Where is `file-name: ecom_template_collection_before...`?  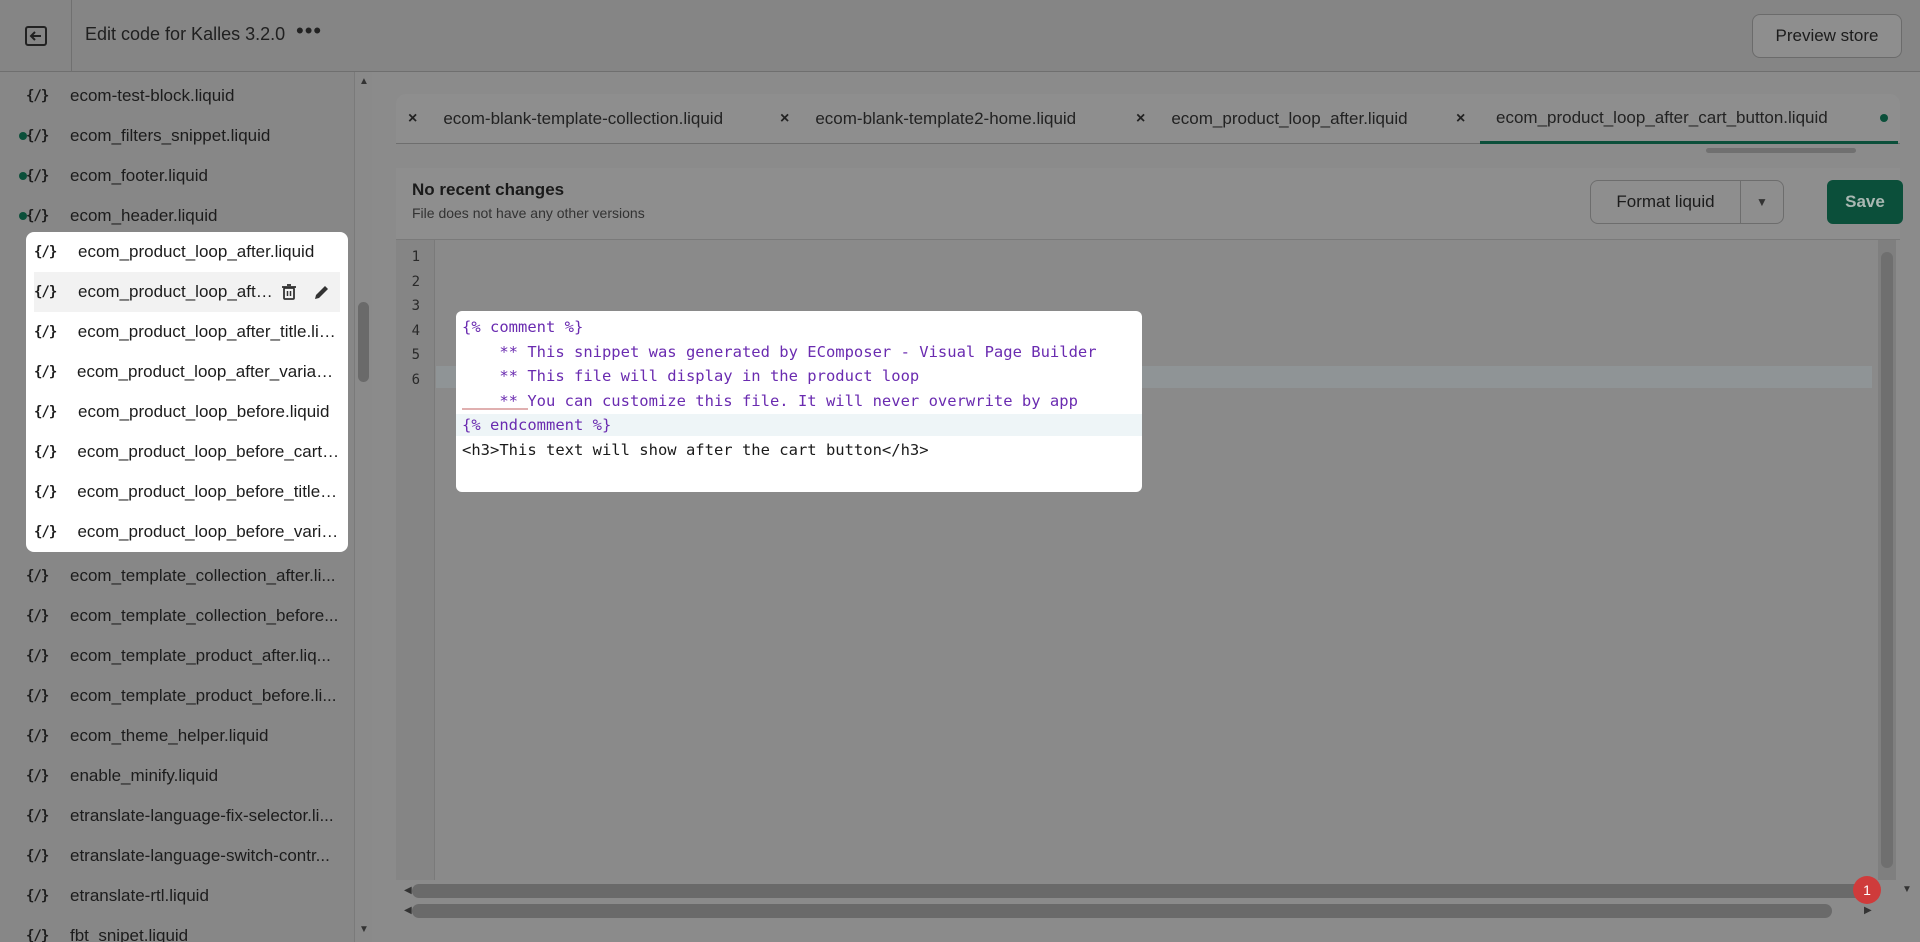 file-name: ecom_template_collection_before... is located at coordinates (204, 615).